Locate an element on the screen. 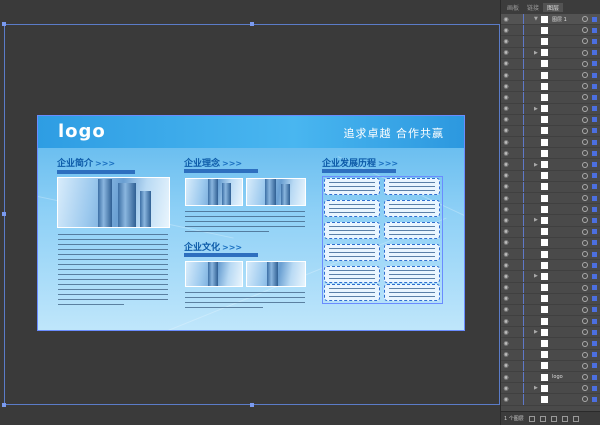 The width and height of the screenshot is (600, 425). tab-artboards: 画板 is located at coordinates (513, 7).